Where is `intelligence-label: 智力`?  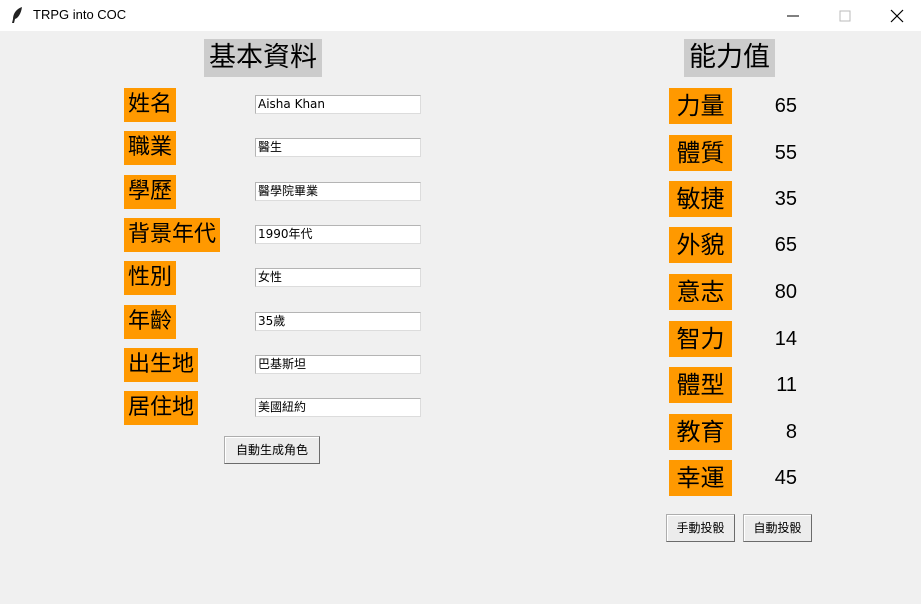
intelligence-label: 智力 is located at coordinates (700, 339).